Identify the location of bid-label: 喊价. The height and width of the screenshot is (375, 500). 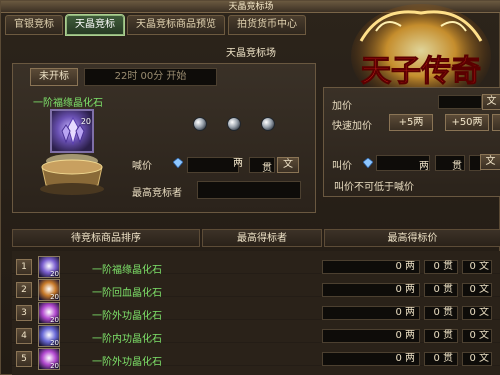
(142, 166).